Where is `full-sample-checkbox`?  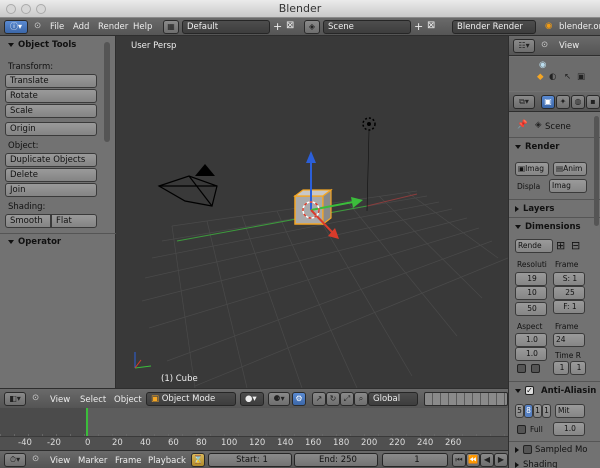
full-sample-checkbox is located at coordinates (521, 429).